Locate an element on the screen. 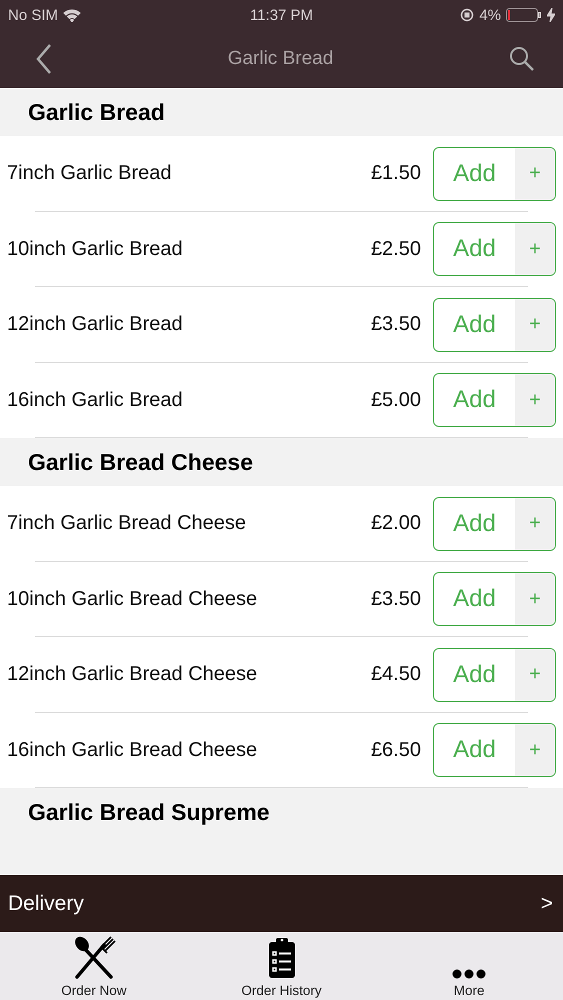 The height and width of the screenshot is (1000, 563). nav-title: Garlic Bread is located at coordinates (281, 59).